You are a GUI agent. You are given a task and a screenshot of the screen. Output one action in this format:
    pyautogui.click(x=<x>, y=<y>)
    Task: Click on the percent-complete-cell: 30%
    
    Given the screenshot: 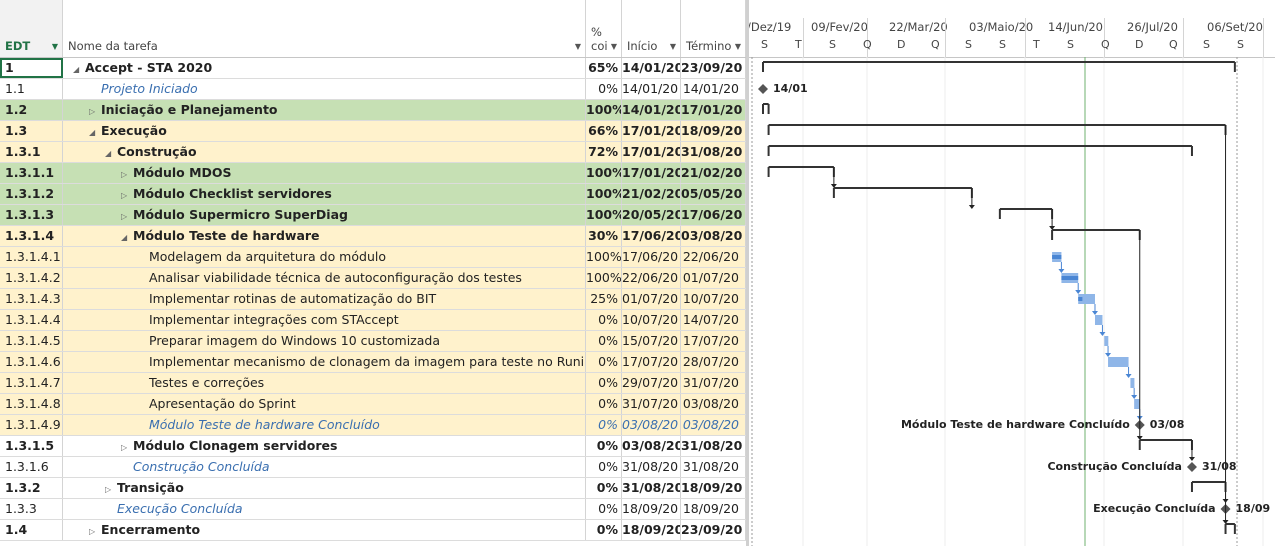 What is the action you would take?
    pyautogui.click(x=604, y=236)
    